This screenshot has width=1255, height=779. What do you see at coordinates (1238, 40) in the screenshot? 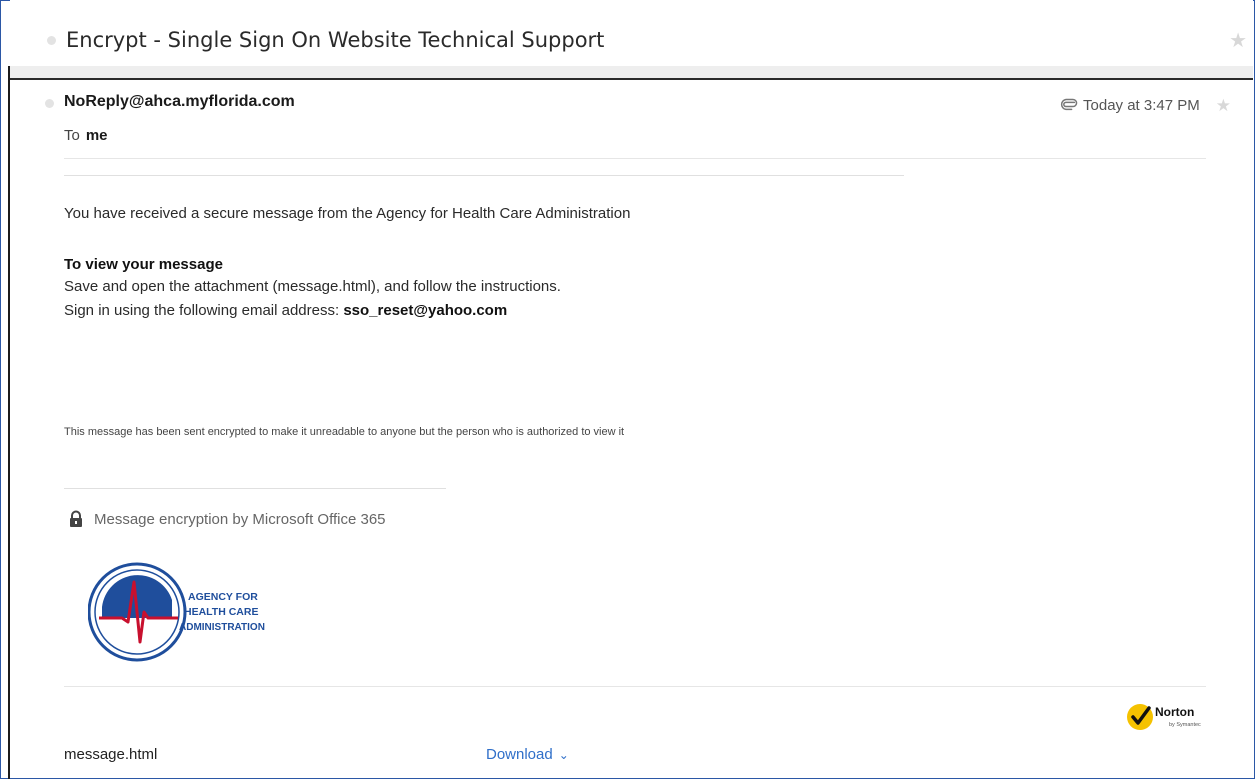
I see `star-icon: ★` at bounding box center [1238, 40].